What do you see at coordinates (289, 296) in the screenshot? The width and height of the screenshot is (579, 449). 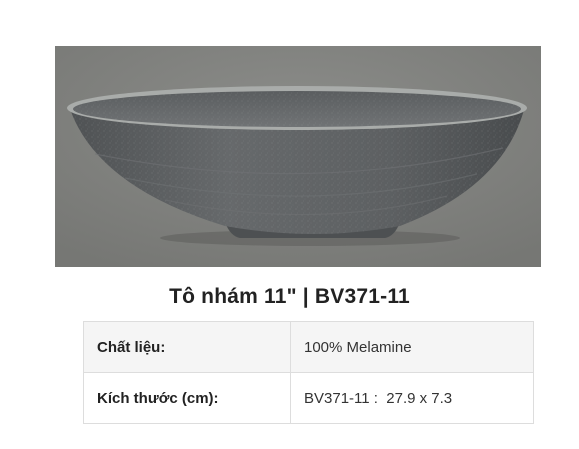 I see `product-title: Tô nhám 11" | BV371-11` at bounding box center [289, 296].